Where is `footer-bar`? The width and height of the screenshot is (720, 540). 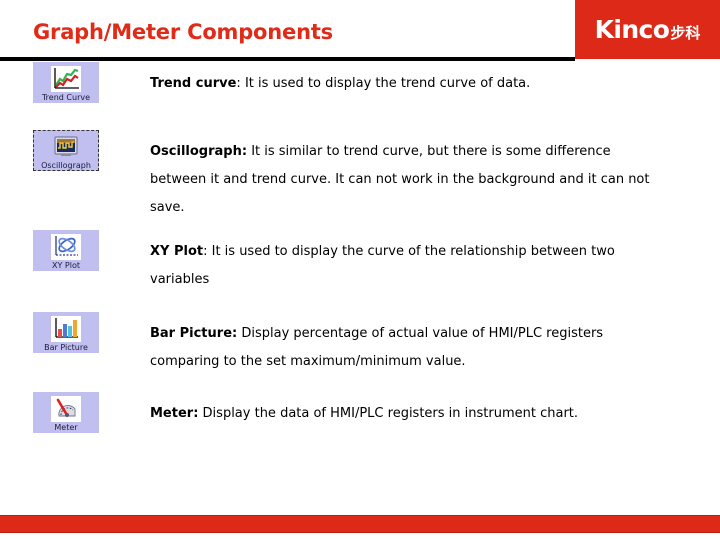
footer-bar is located at coordinates (360, 524).